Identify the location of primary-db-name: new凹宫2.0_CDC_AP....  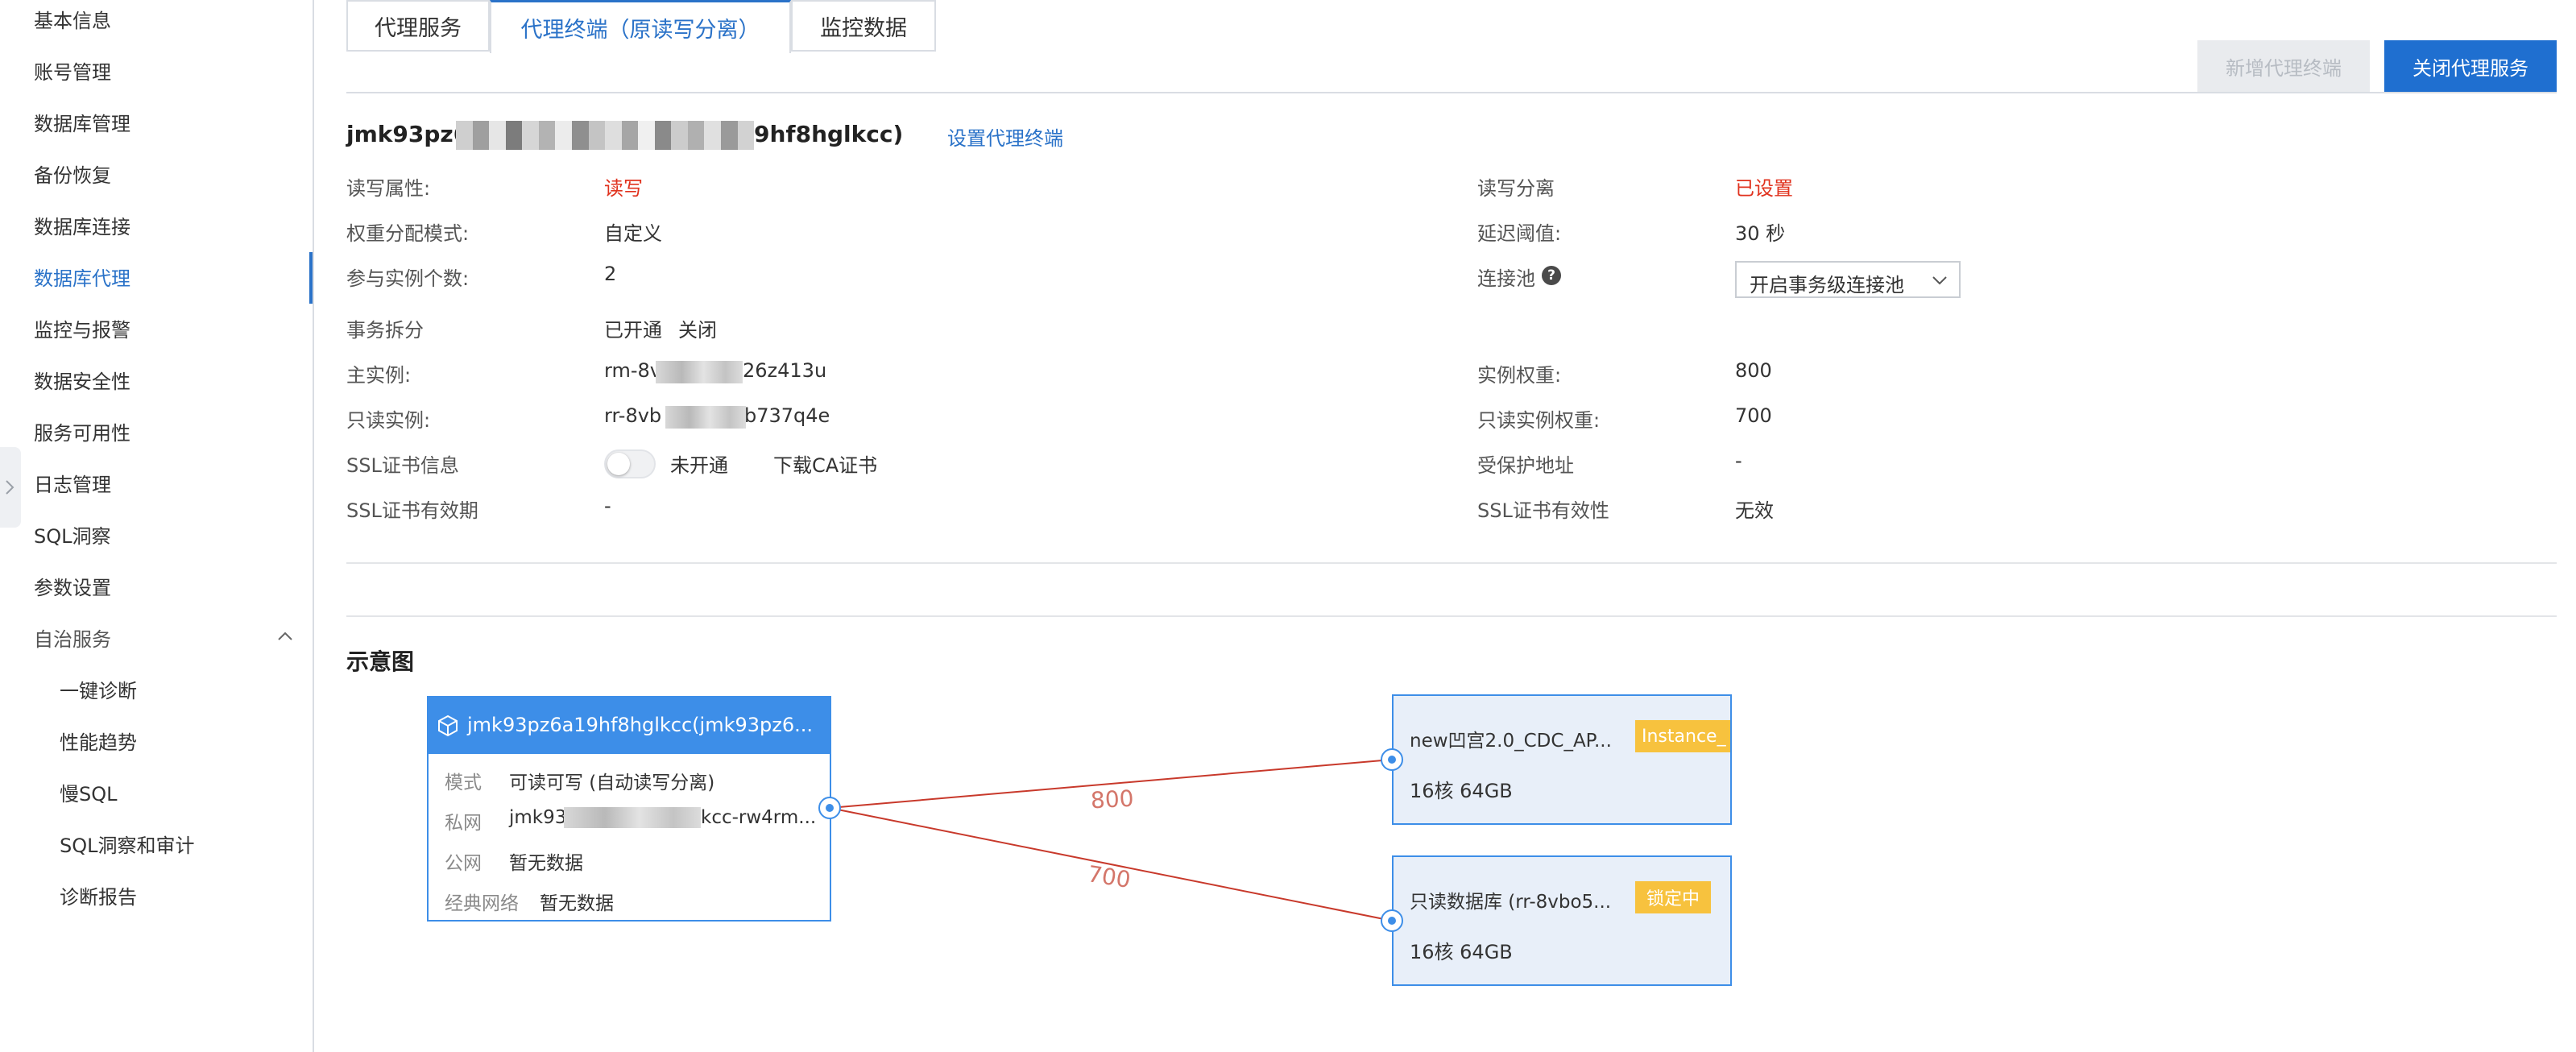
(1511, 741).